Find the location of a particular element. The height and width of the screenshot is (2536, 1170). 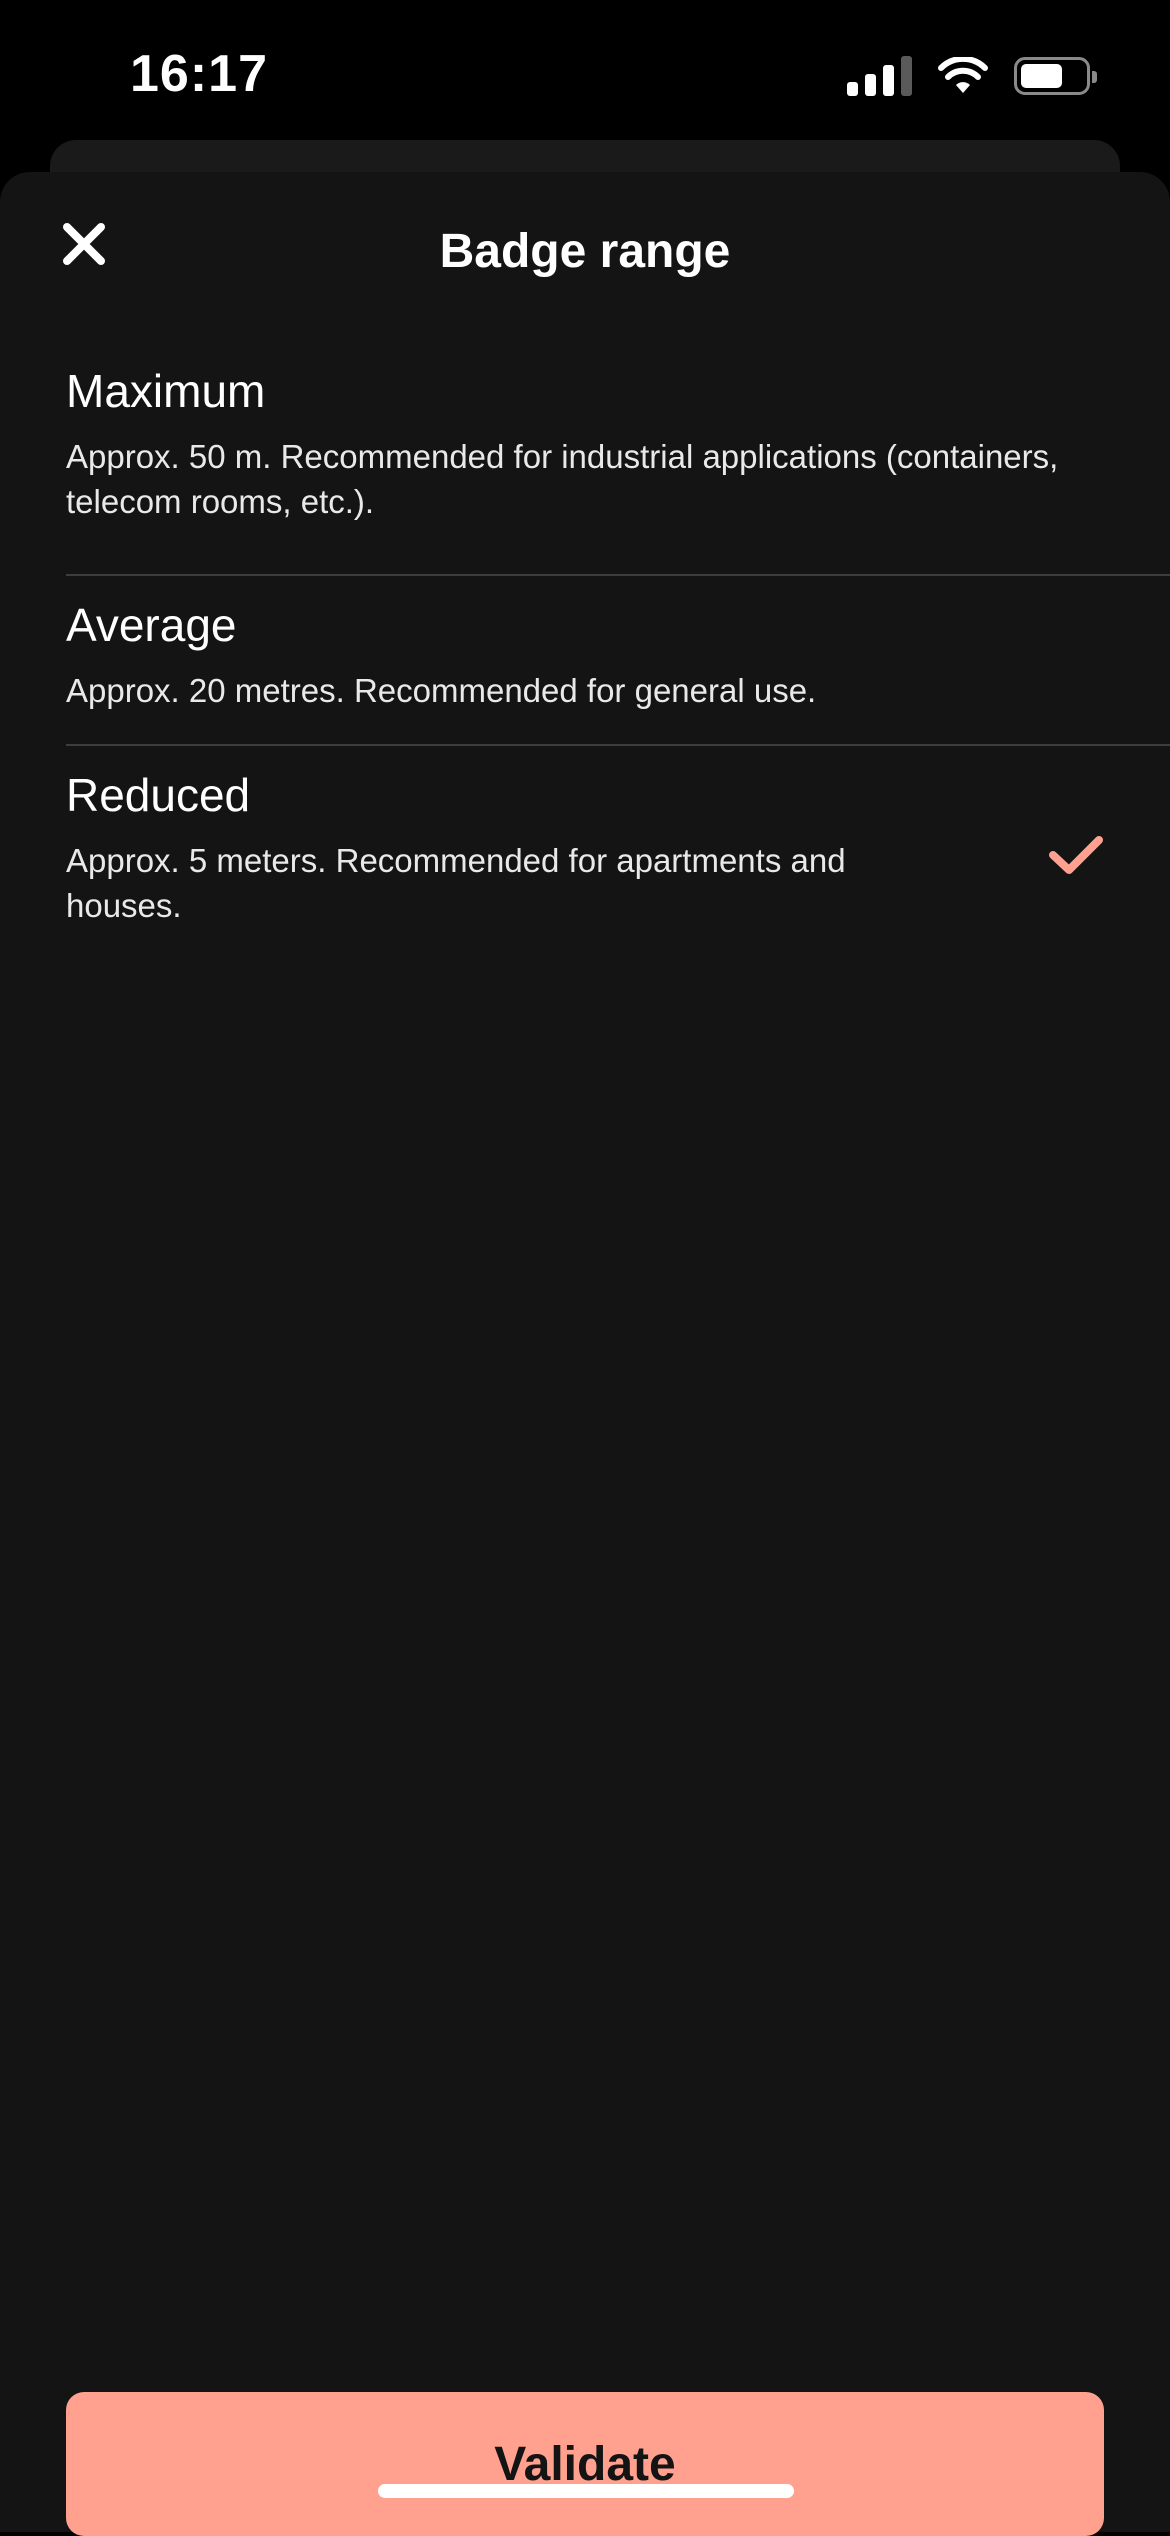

battery-icon is located at coordinates (1055, 76).